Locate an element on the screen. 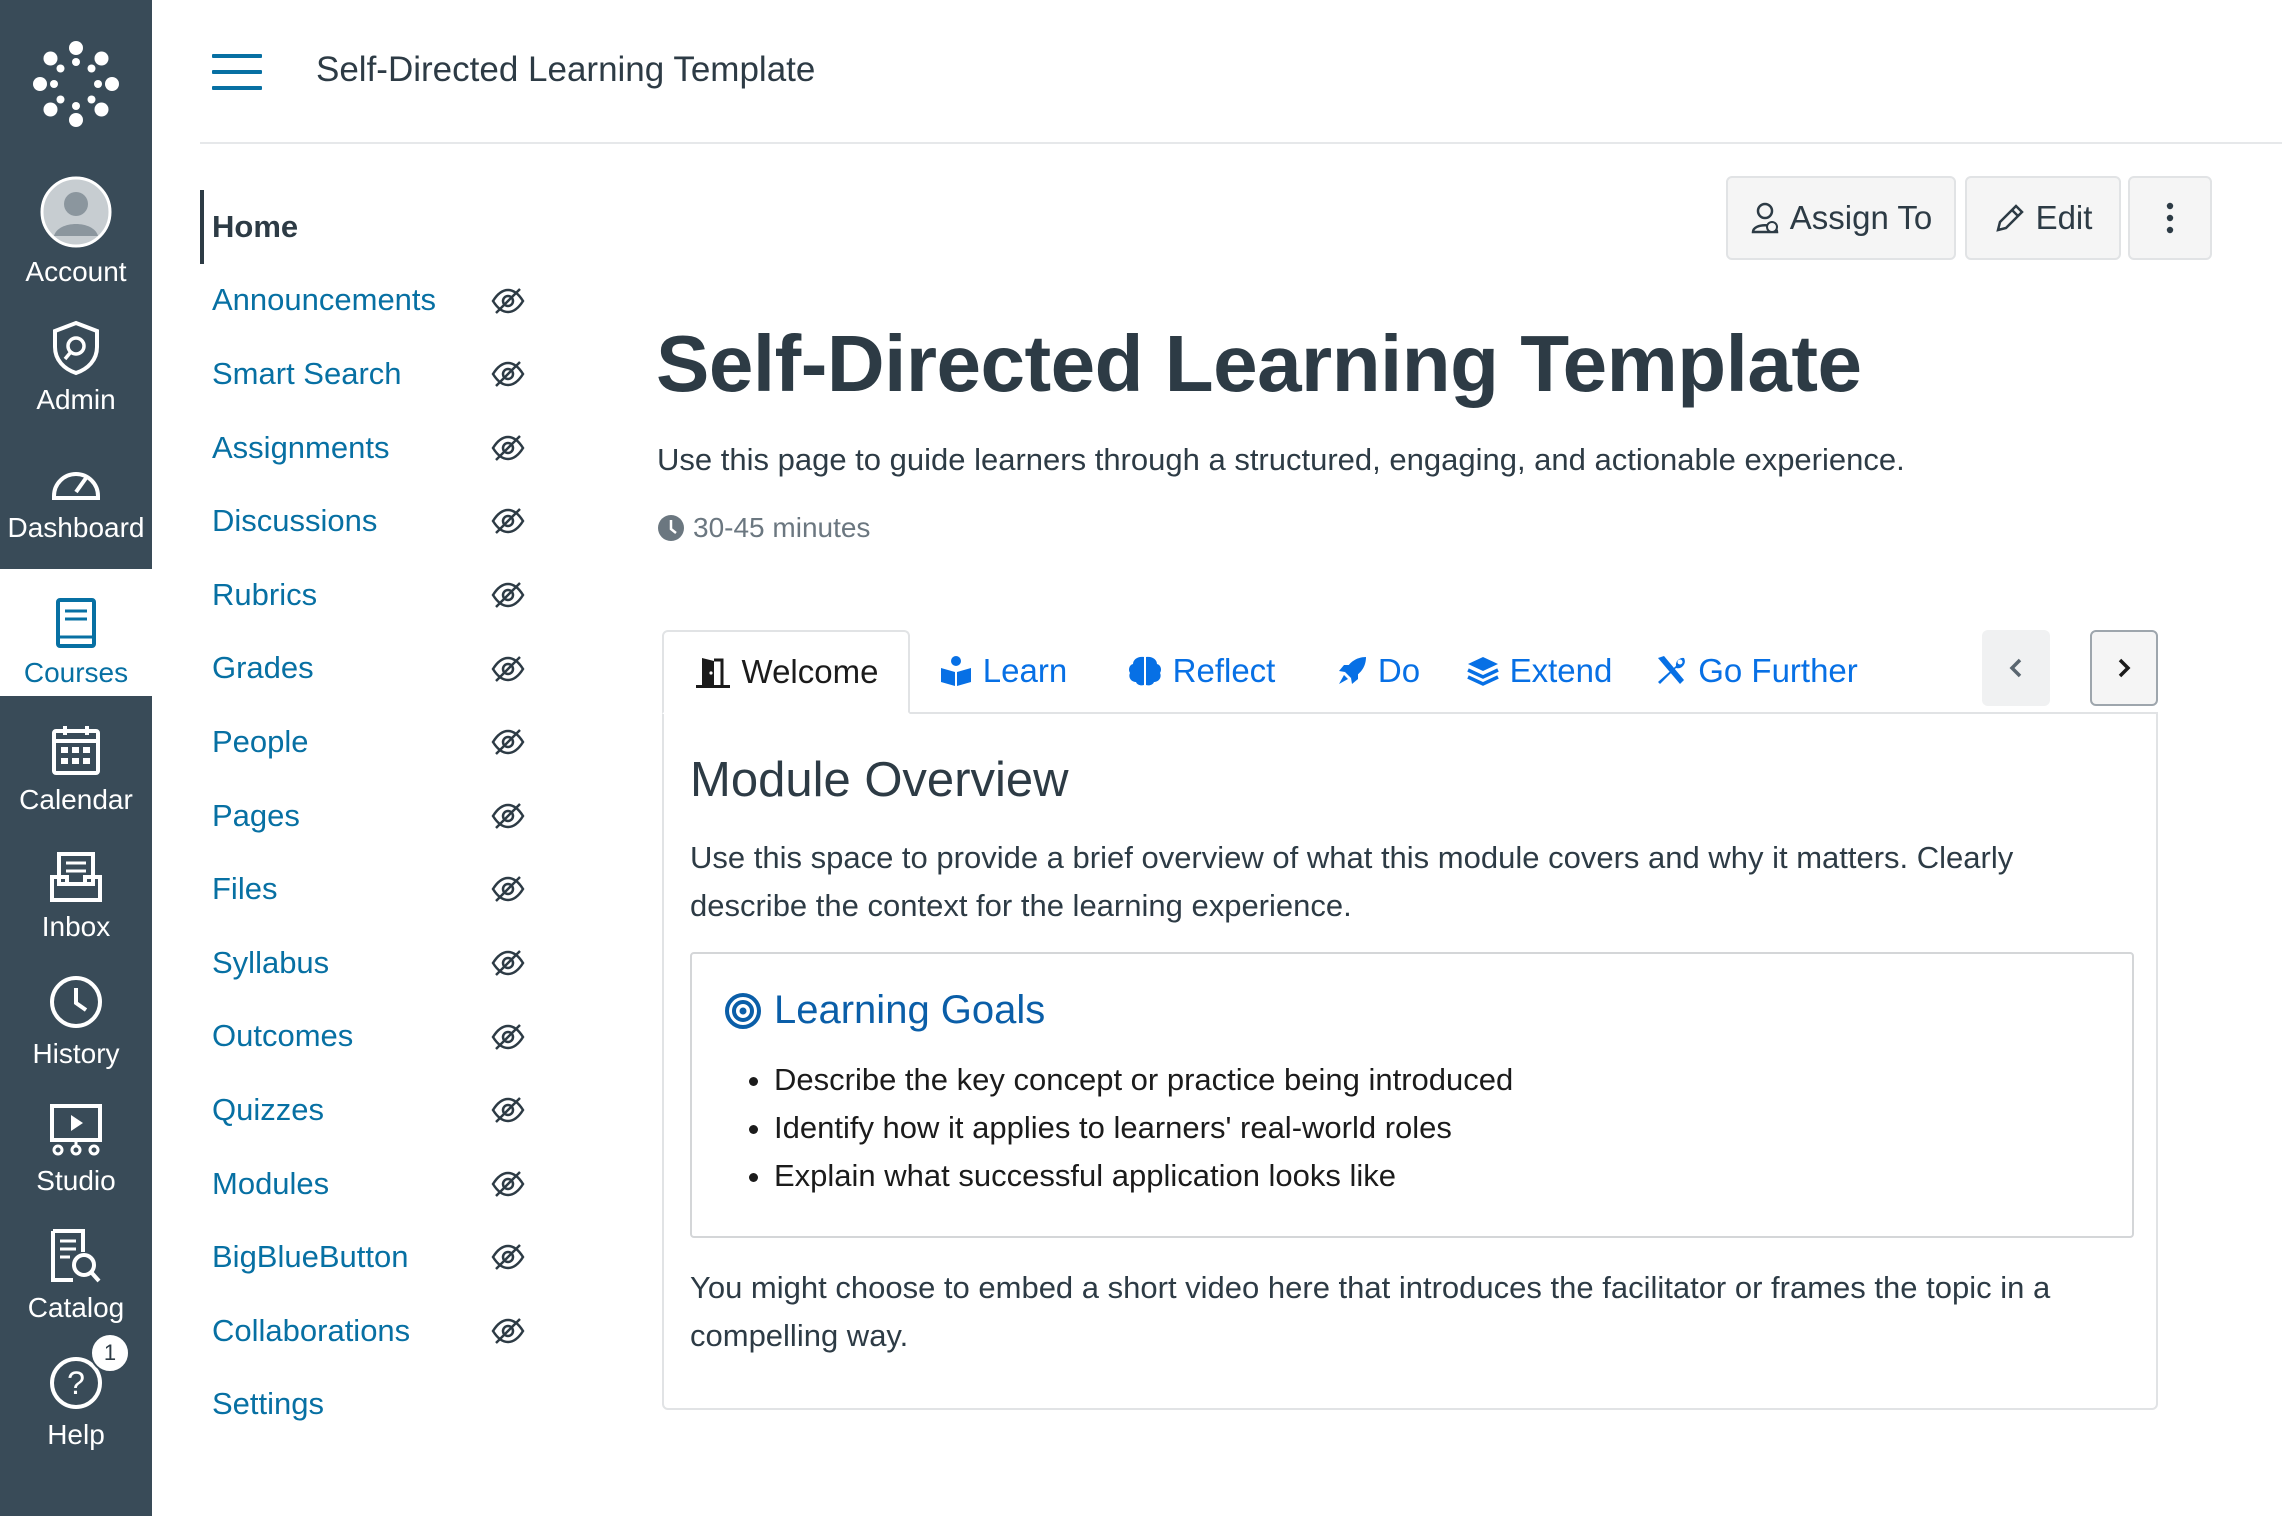 This screenshot has width=2282, height=1516. course-nav-item: Assignments is located at coordinates (370, 448).